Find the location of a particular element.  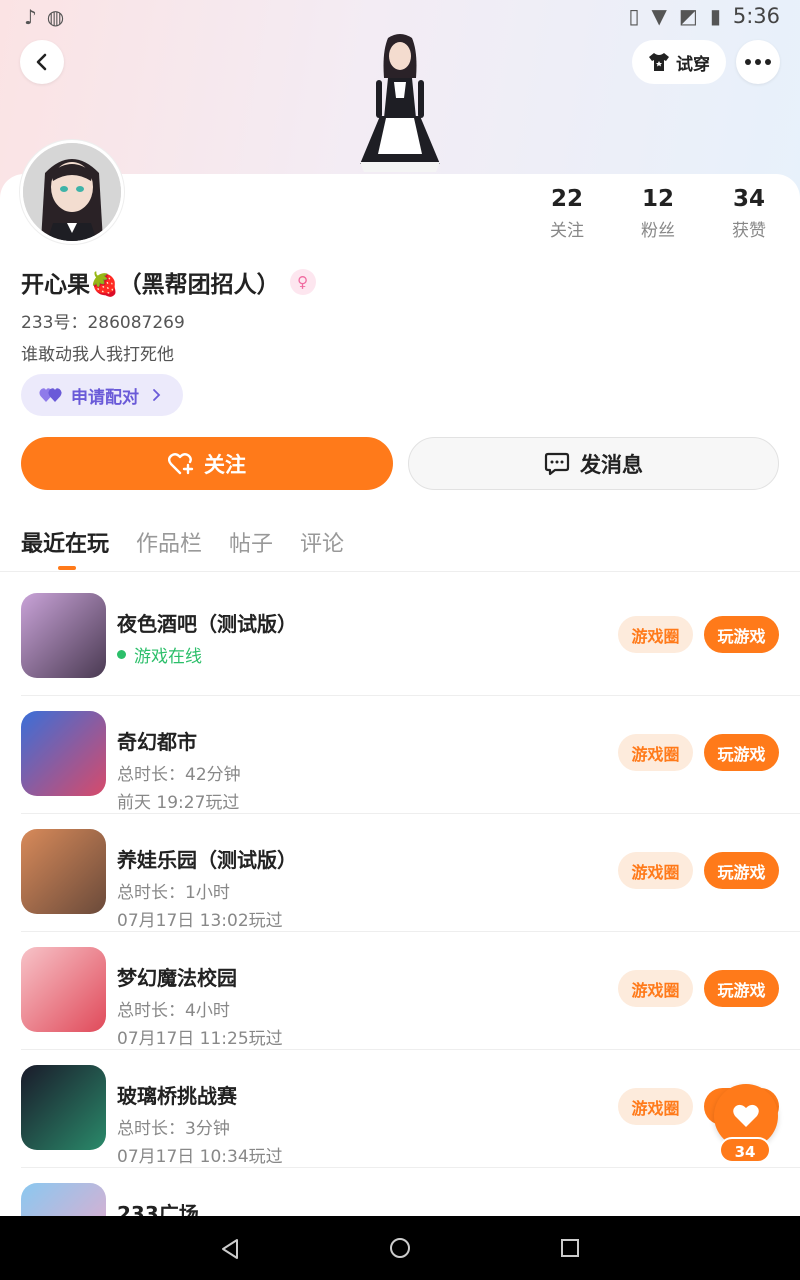

online-dot-icon is located at coordinates (121, 654).